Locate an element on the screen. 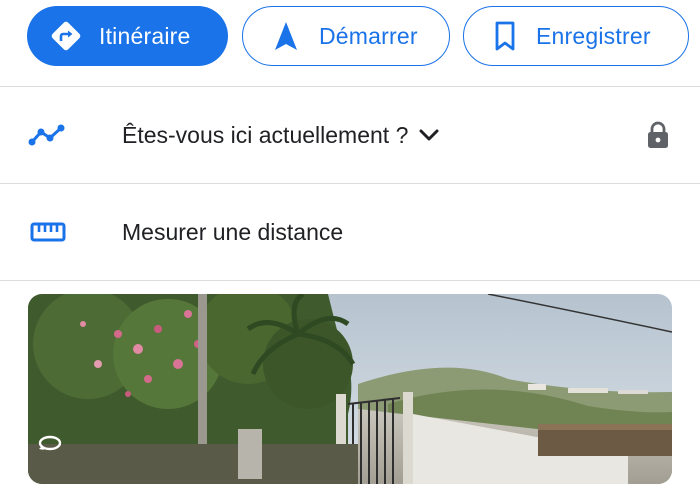 Image resolution: width=700 pixels, height=500 pixels. start-label: Démarrer is located at coordinates (368, 35).